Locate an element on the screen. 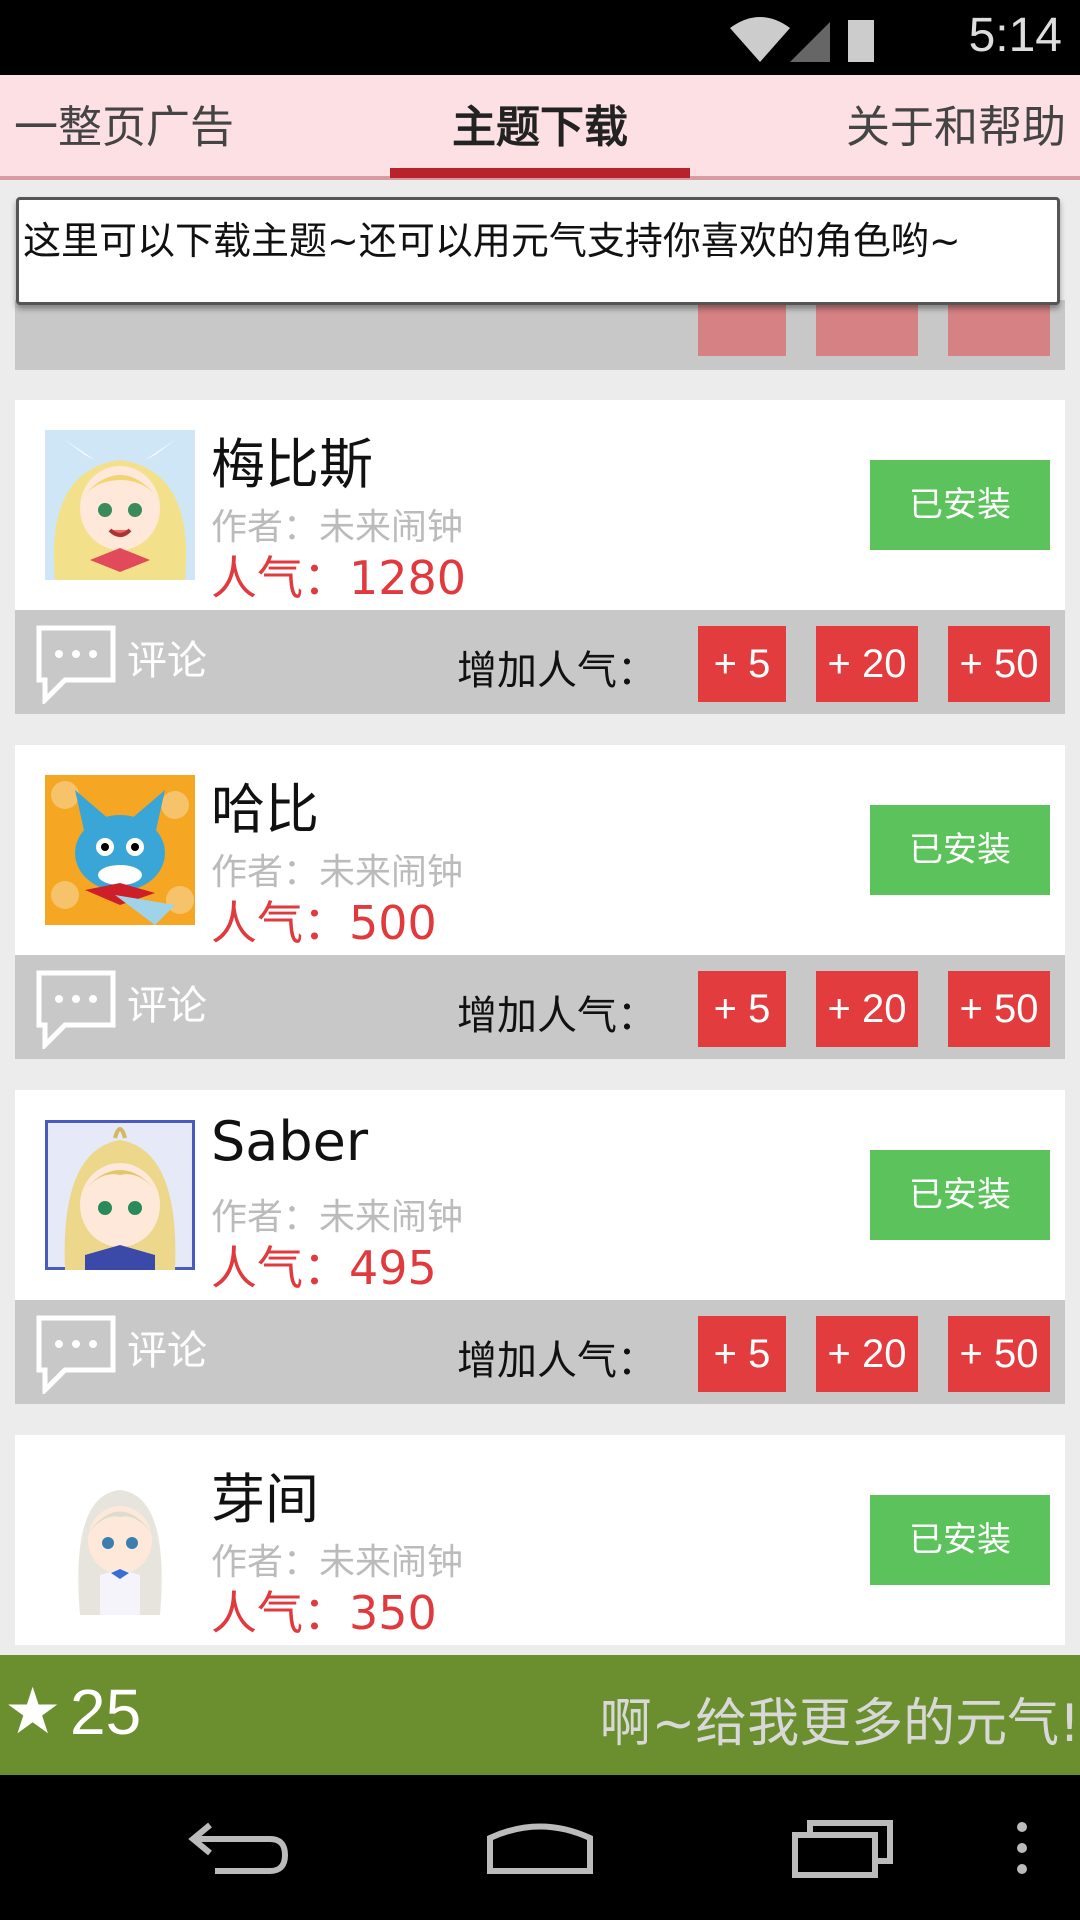 Image resolution: width=1080 pixels, height=1920 pixels. theme-name: Saber is located at coordinates (290, 1141).